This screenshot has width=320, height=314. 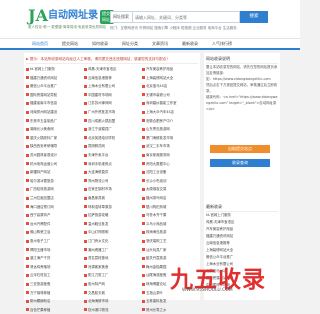 I want to click on nav-articles: 文章资讯, so click(x=160, y=44).